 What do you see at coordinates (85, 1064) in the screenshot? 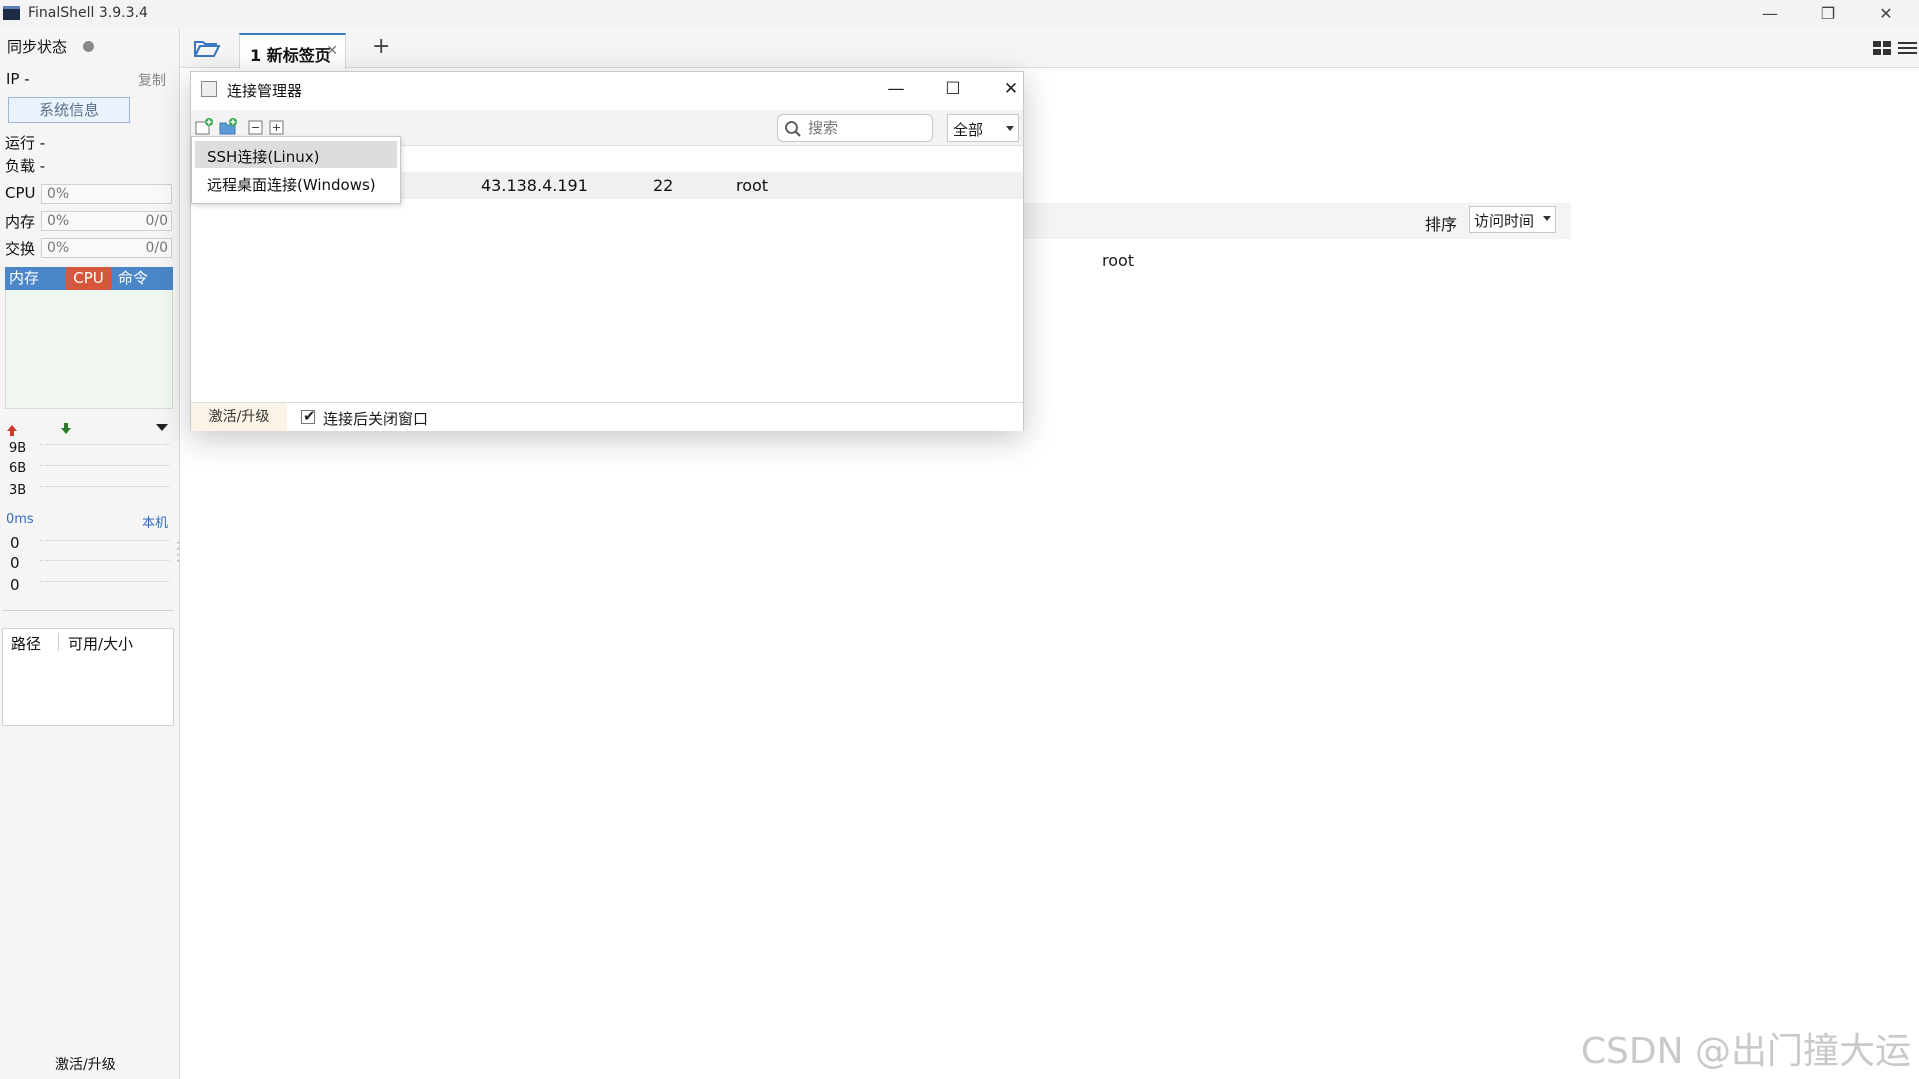
I see `upgrade-link: 激活/升级` at bounding box center [85, 1064].